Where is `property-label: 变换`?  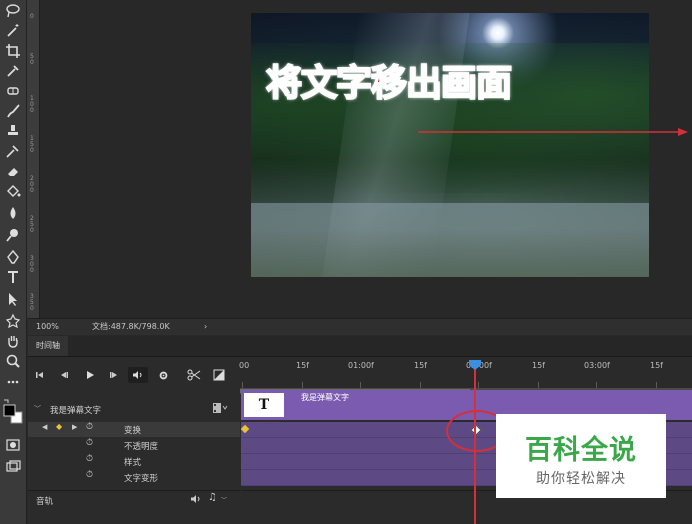
property-label: 变换 is located at coordinates (133, 431).